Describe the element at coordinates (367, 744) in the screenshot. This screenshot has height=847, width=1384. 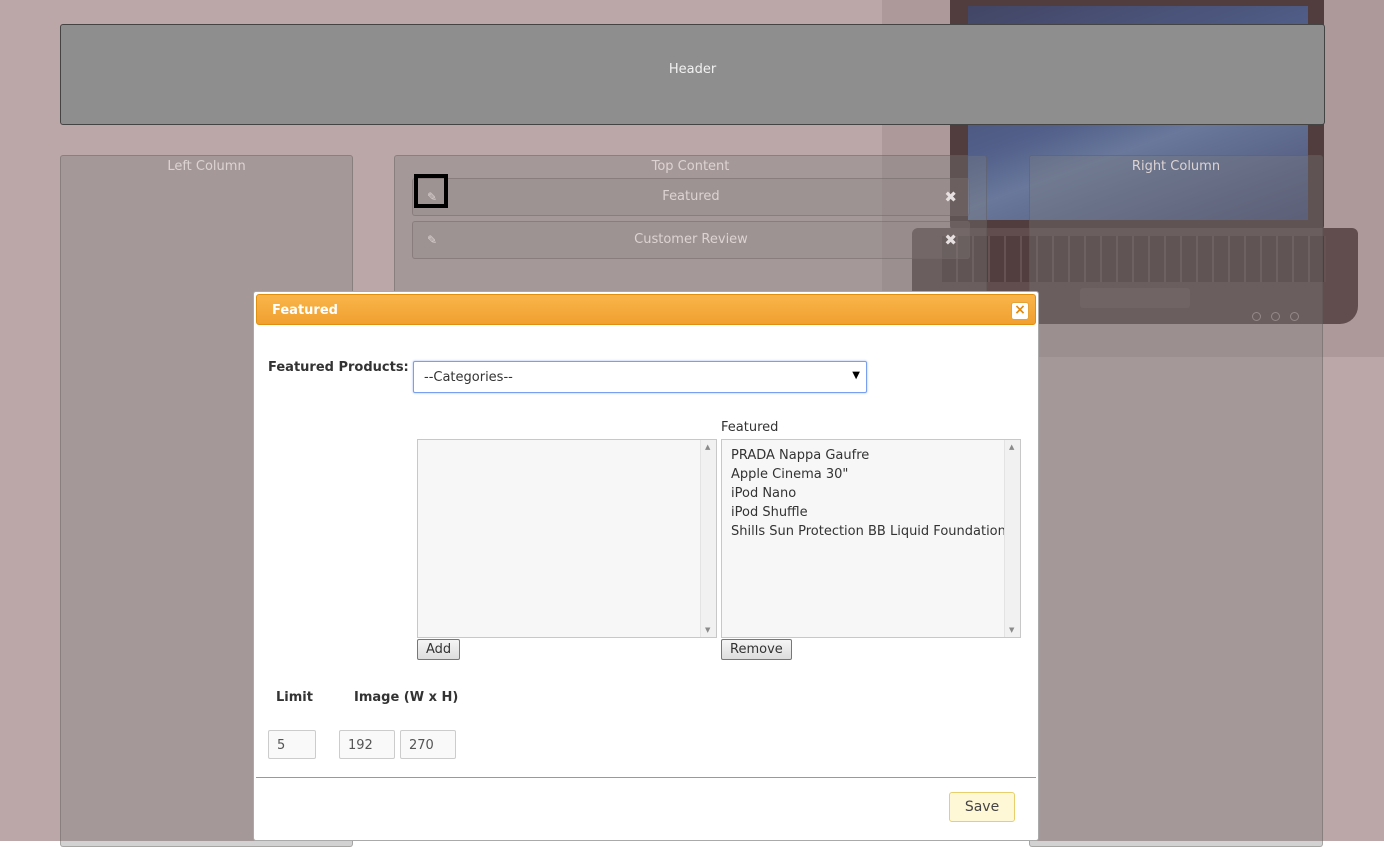
I see `image-width-input: 192` at that location.